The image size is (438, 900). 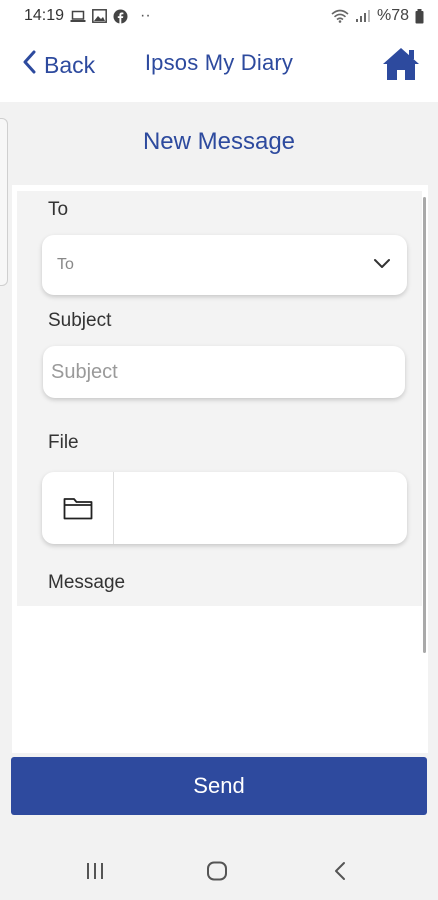 What do you see at coordinates (340, 16) in the screenshot?
I see `wifi-icon` at bounding box center [340, 16].